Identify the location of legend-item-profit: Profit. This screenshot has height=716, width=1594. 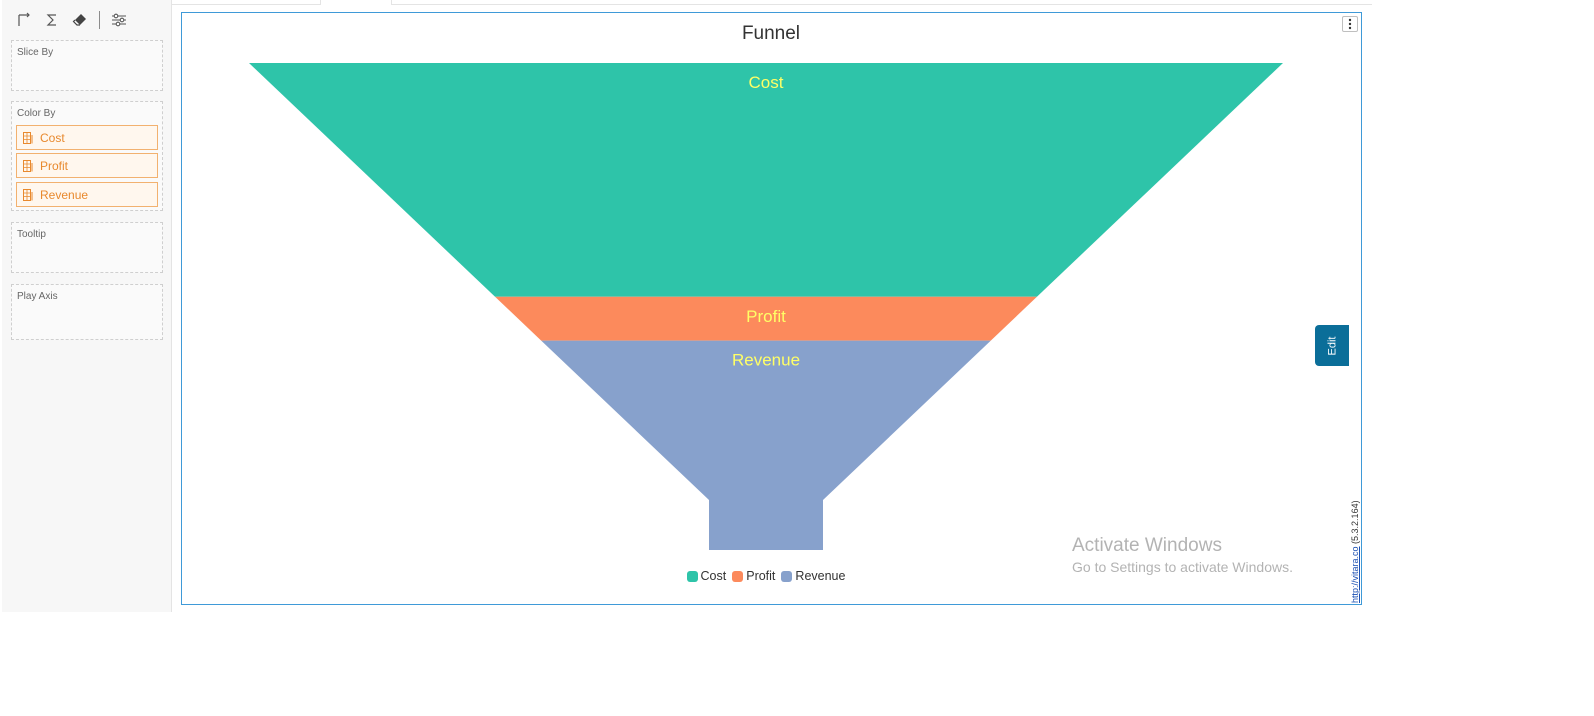
(753, 576).